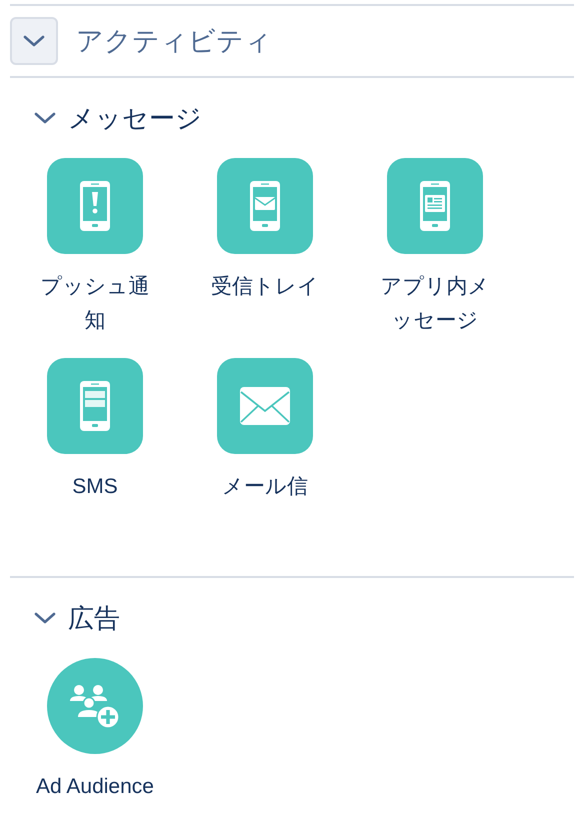 The height and width of the screenshot is (840, 584). I want to click on phone-message-icon, so click(435, 206).